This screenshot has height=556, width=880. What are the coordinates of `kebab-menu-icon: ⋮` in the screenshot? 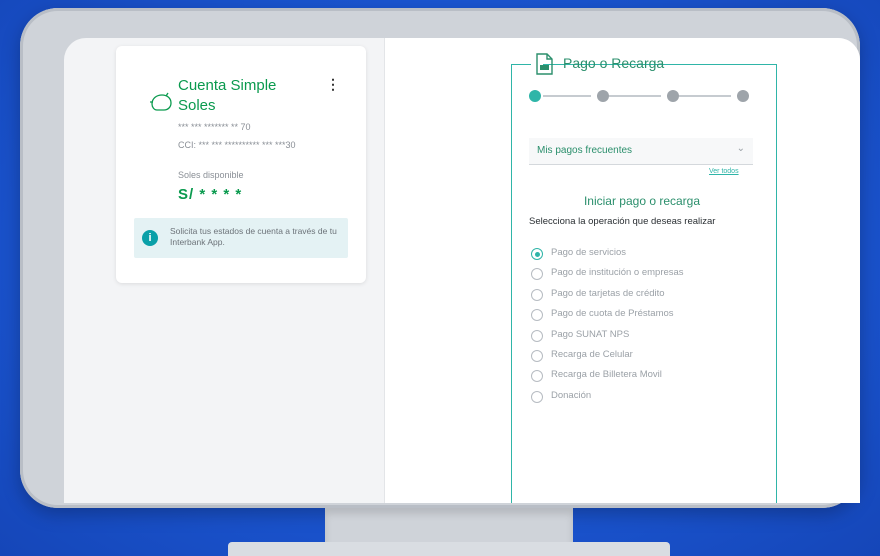 It's located at (333, 84).